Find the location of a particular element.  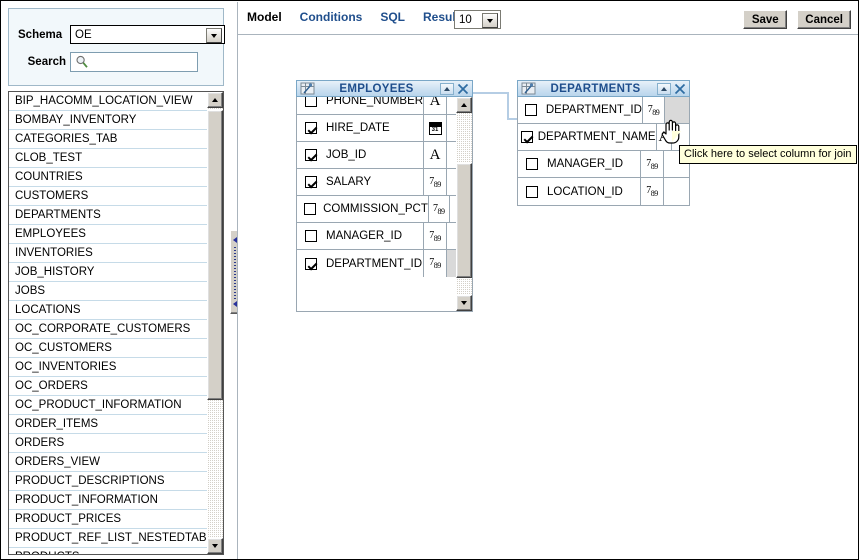

list-item: PRODUCT_PRICES is located at coordinates (108, 519).